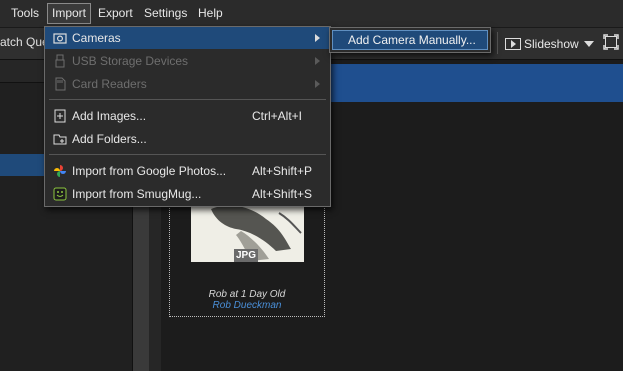 This screenshot has height=371, width=623. Describe the element at coordinates (25, 13) in the screenshot. I see `menu-tools: Tools` at that location.